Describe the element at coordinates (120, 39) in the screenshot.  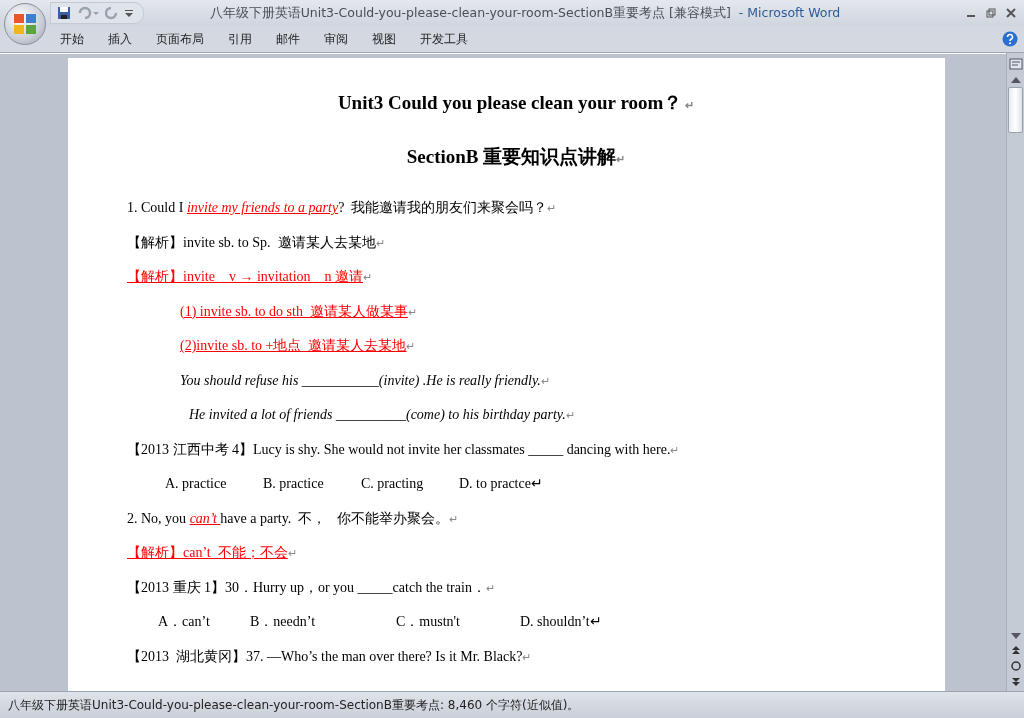
I see `ribbon-tab: 插入` at that location.